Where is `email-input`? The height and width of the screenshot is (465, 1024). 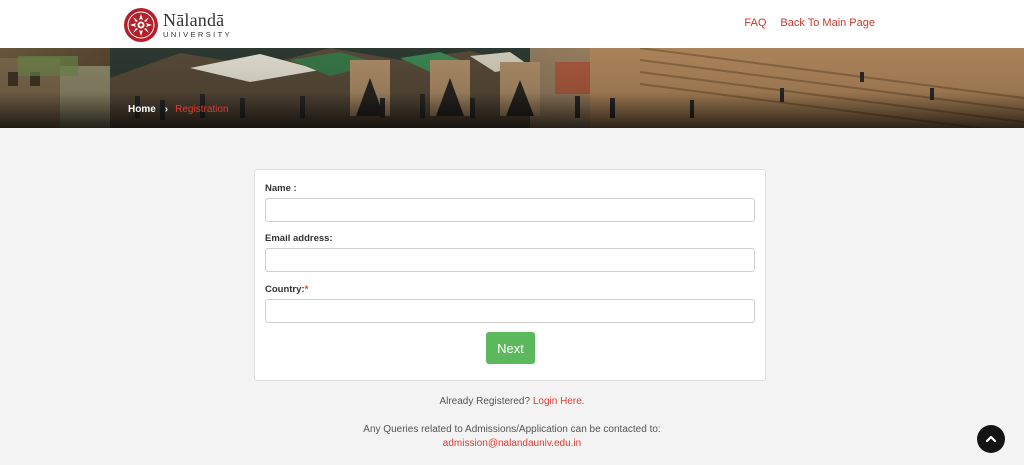
email-input is located at coordinates (510, 260).